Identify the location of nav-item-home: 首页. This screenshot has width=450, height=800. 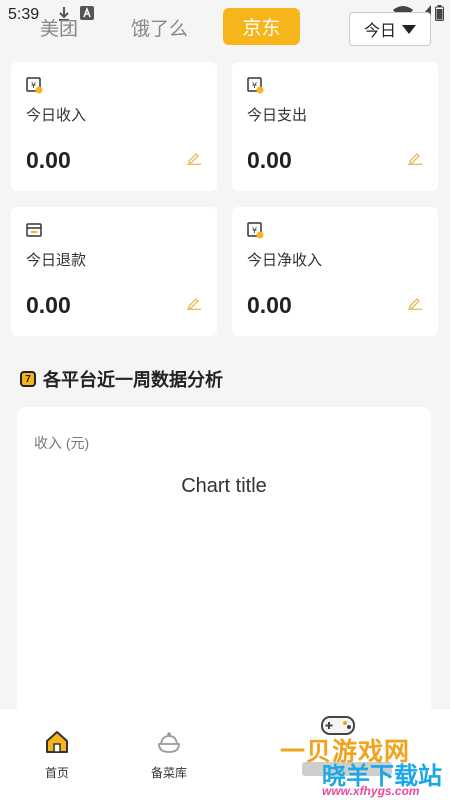
(57, 755).